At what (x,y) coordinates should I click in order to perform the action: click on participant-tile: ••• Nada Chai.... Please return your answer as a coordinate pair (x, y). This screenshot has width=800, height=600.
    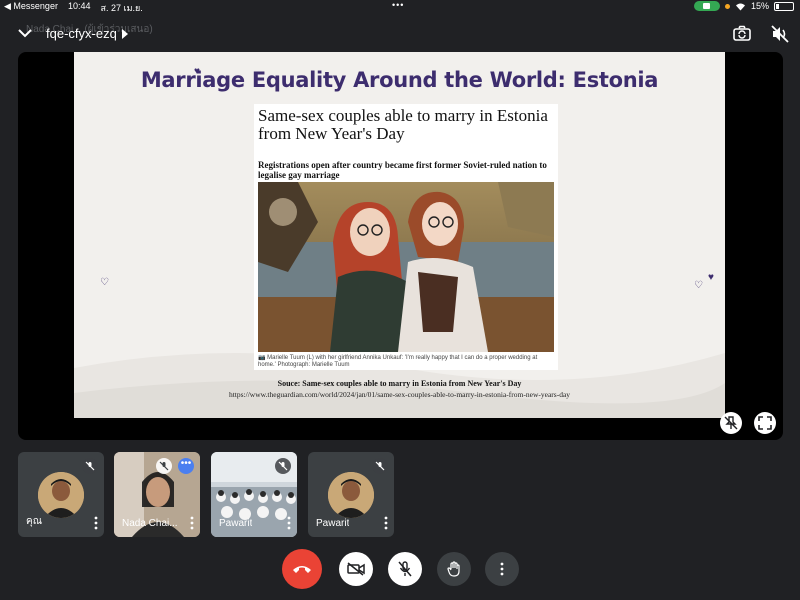
    Looking at the image, I should click on (157, 494).